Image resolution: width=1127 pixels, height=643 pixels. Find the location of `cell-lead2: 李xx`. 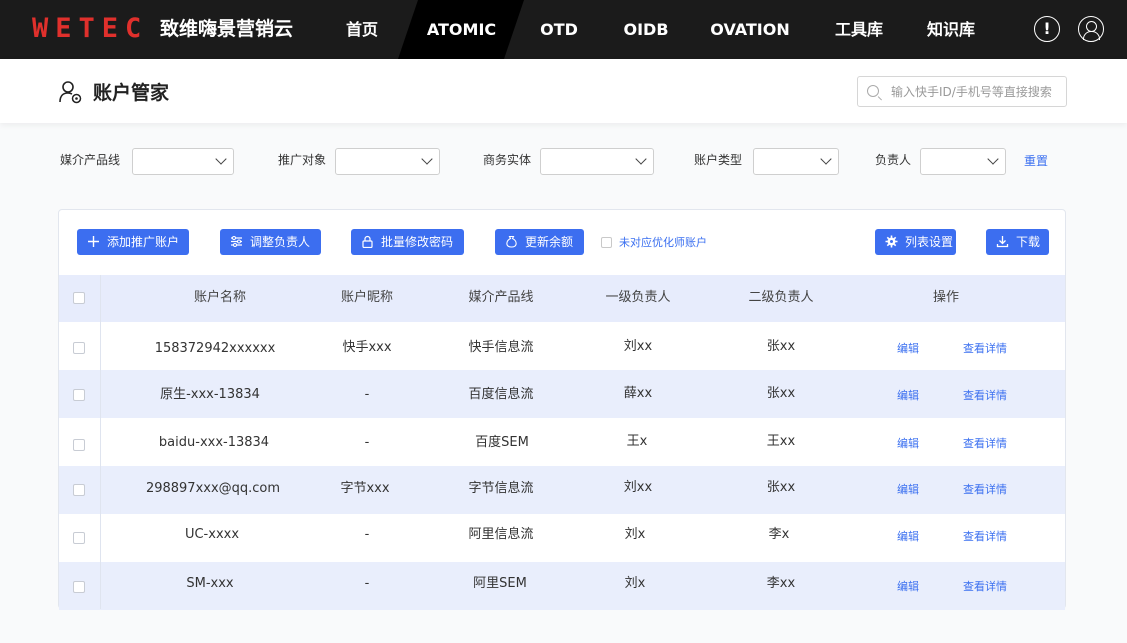

cell-lead2: 李xx is located at coordinates (781, 583).